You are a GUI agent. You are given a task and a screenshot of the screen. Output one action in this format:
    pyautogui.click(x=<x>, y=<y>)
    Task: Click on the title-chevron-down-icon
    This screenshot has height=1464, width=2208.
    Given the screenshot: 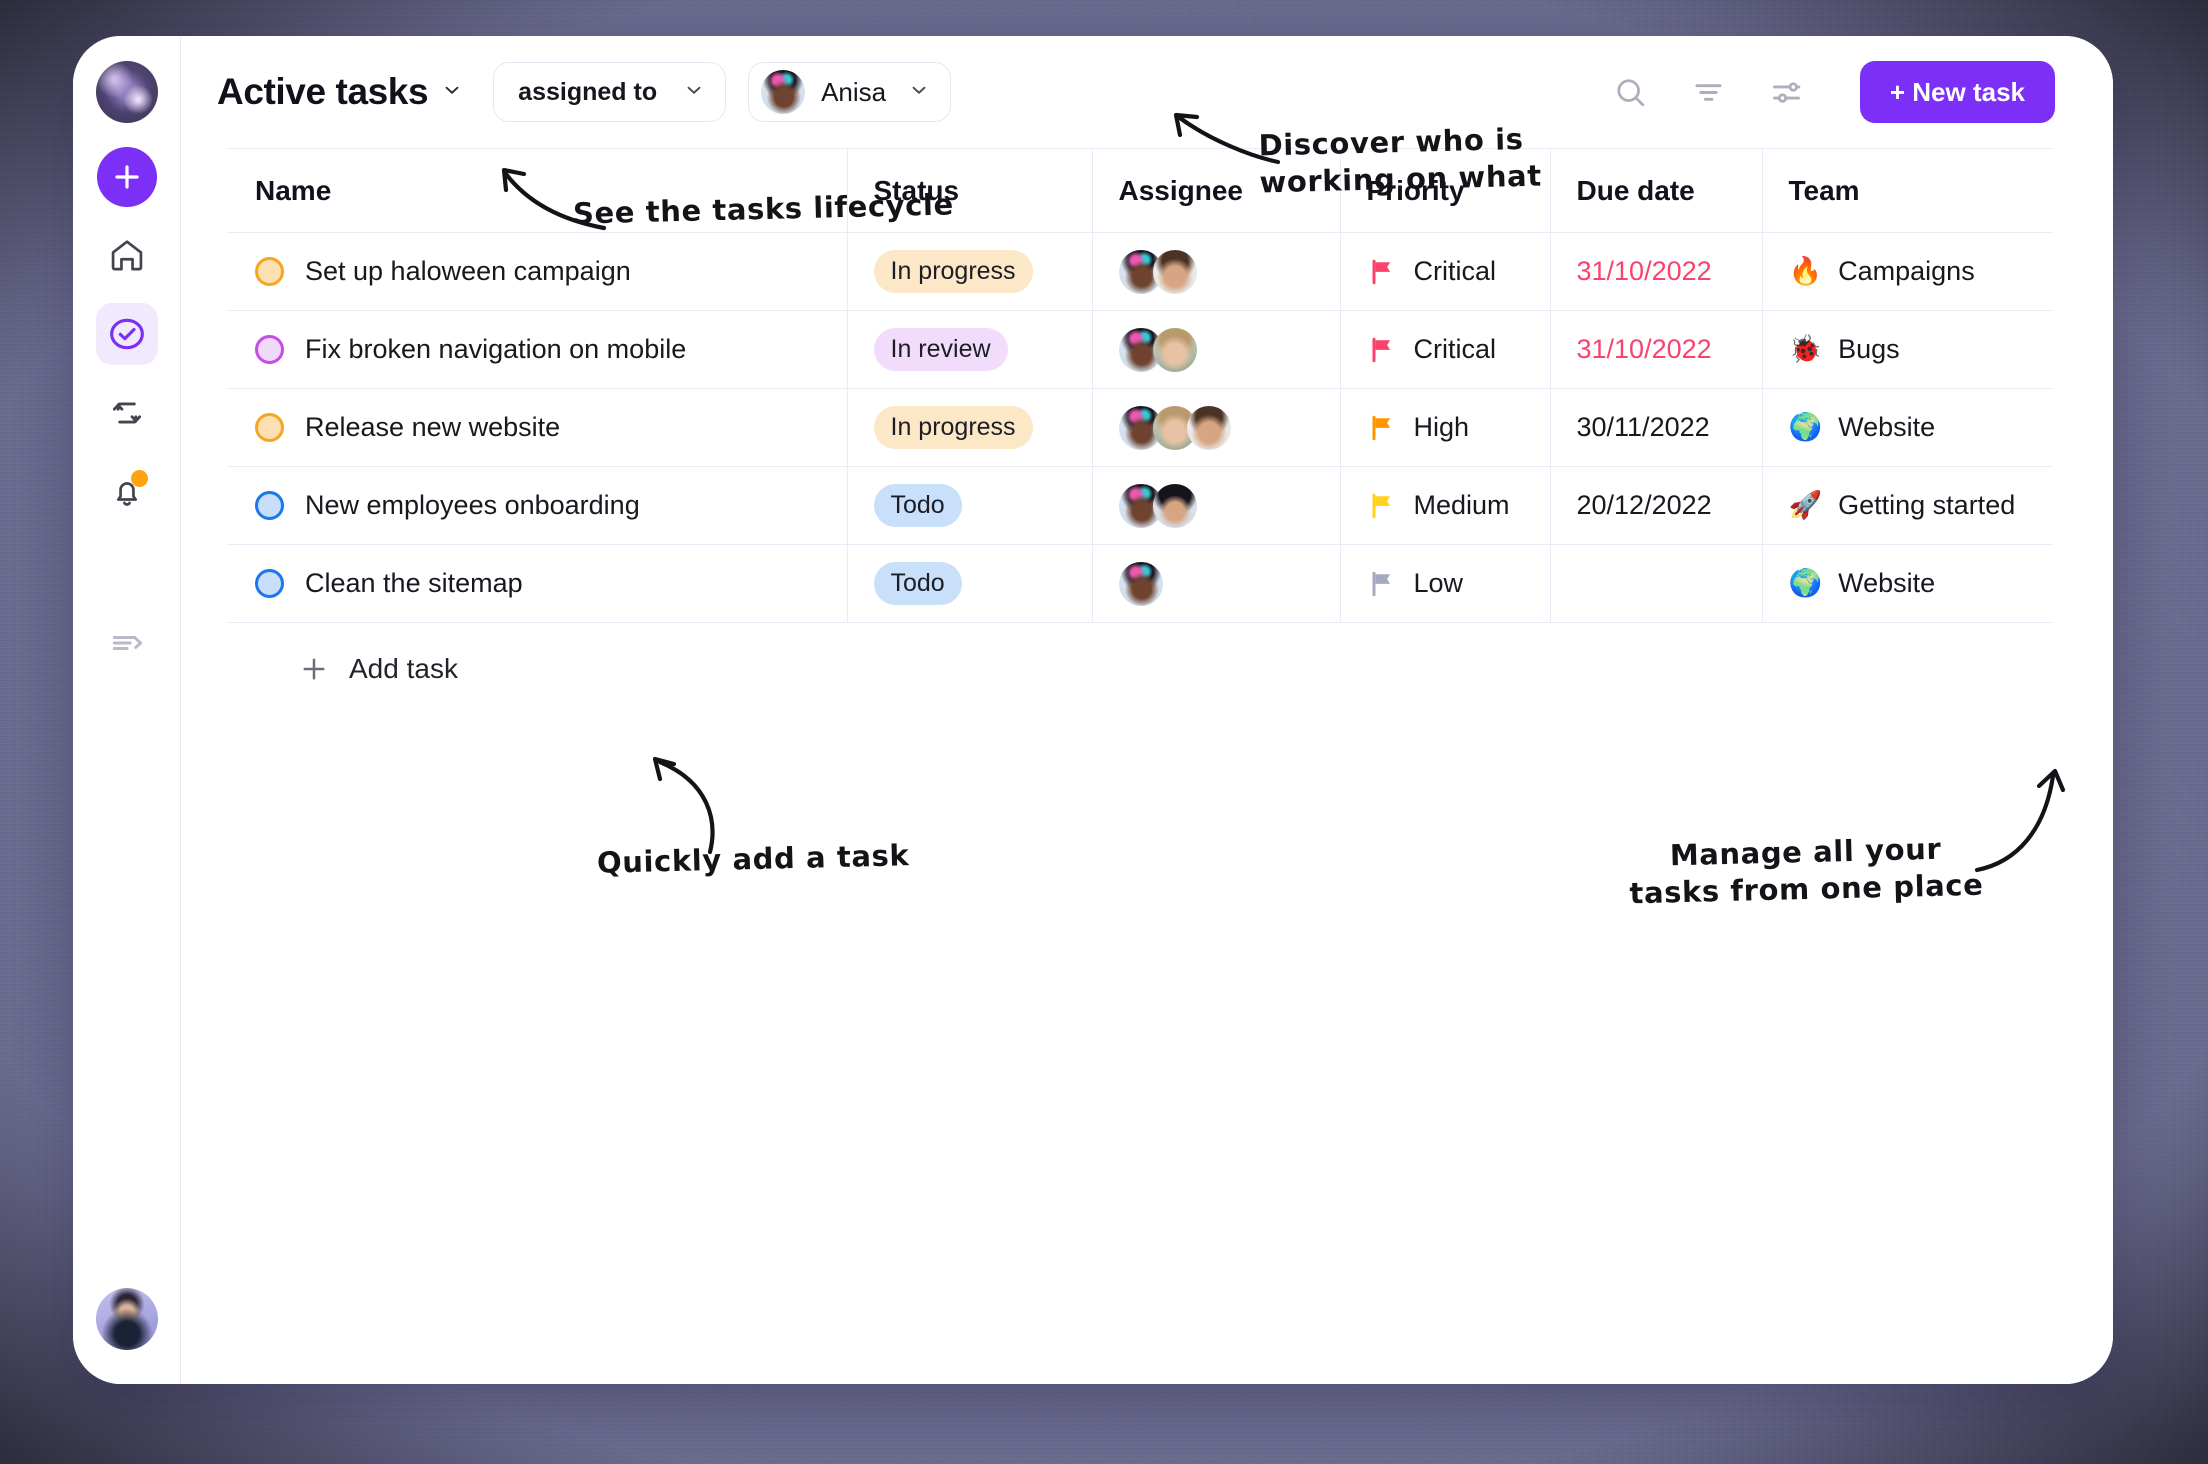 What is the action you would take?
    pyautogui.click(x=452, y=92)
    